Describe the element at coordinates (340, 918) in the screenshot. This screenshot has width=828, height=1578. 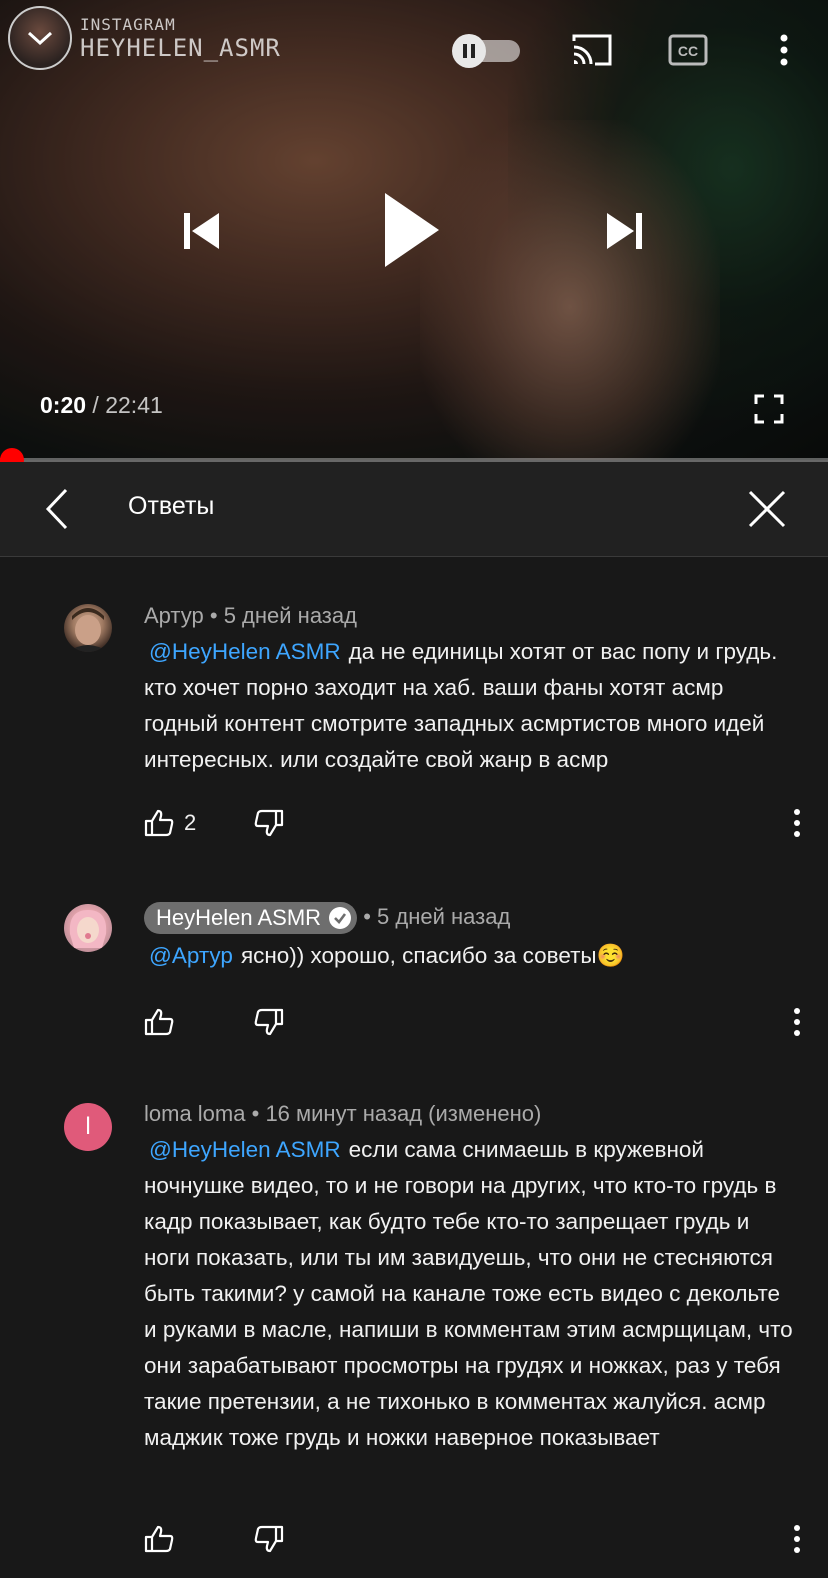
I see `verified-check-icon` at that location.